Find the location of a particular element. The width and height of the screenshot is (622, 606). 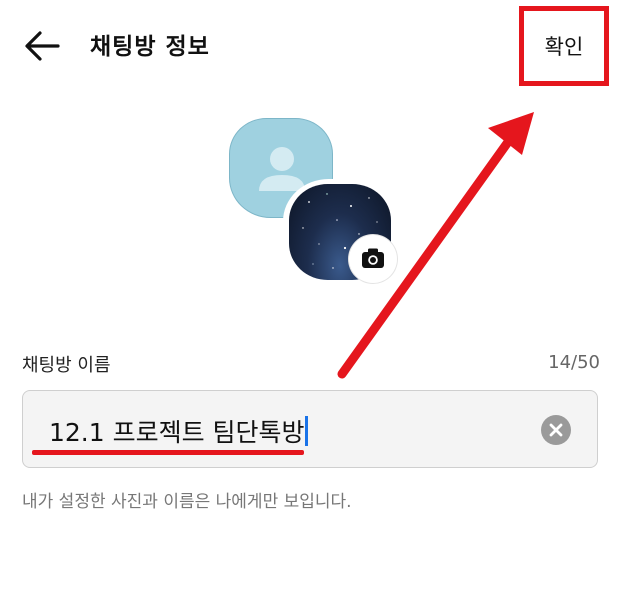

clear-button is located at coordinates (556, 430).